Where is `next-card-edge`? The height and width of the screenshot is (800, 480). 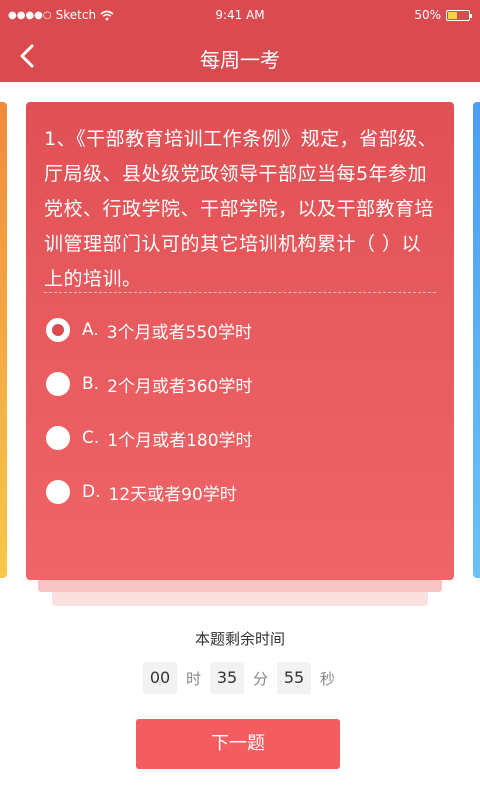
next-card-edge is located at coordinates (476, 340).